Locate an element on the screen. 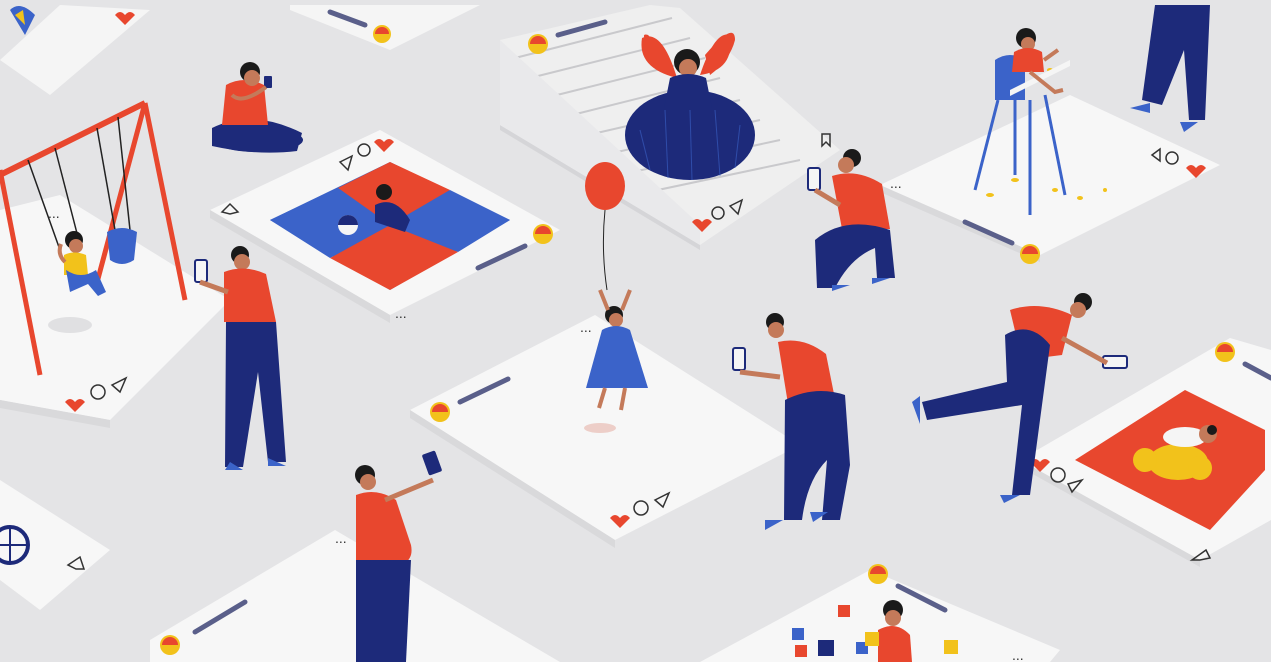 This screenshot has width=1271, height=662. card-stairs is located at coordinates (670, 127).